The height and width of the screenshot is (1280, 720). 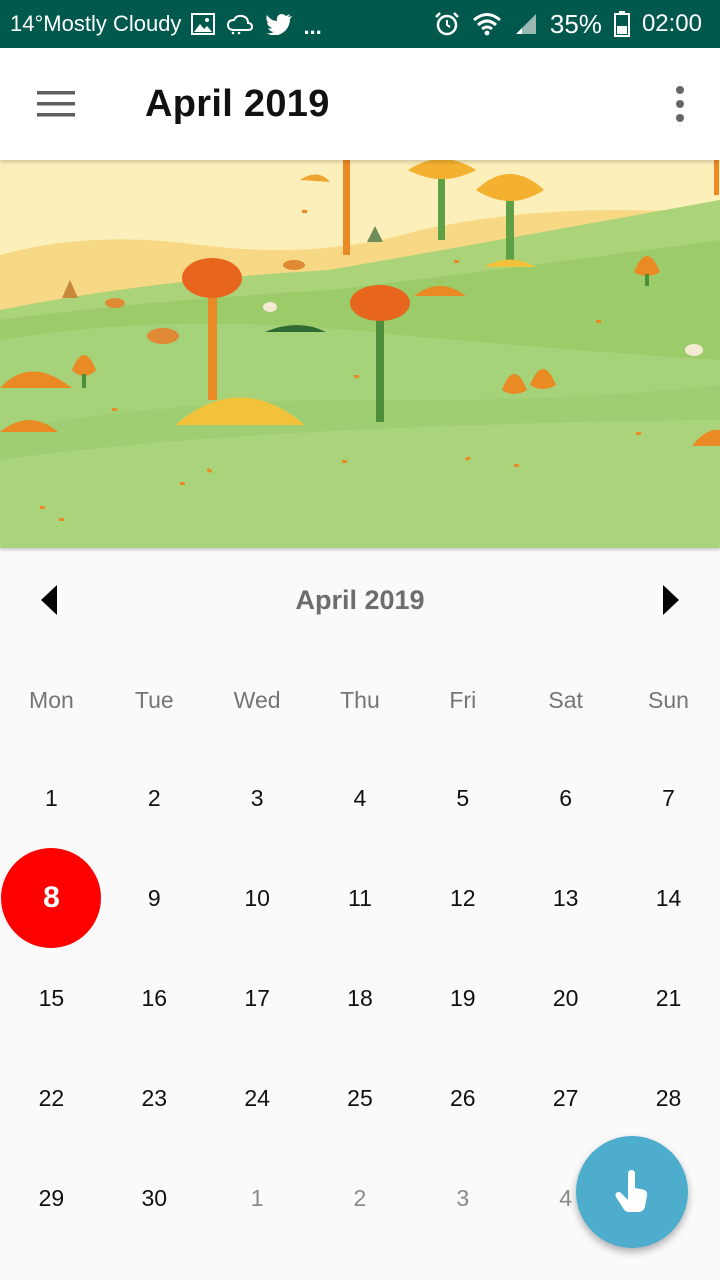 I want to click on weather-text: 14°Mostly Cloudy, so click(x=96, y=23).